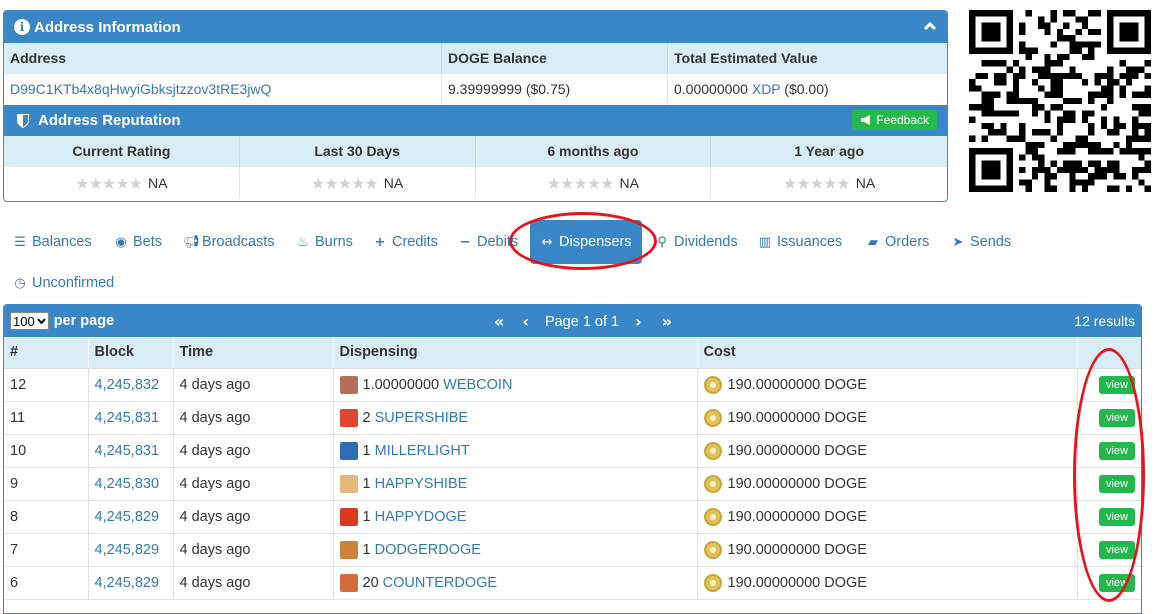  I want to click on rating-current-value: NA, so click(158, 183).